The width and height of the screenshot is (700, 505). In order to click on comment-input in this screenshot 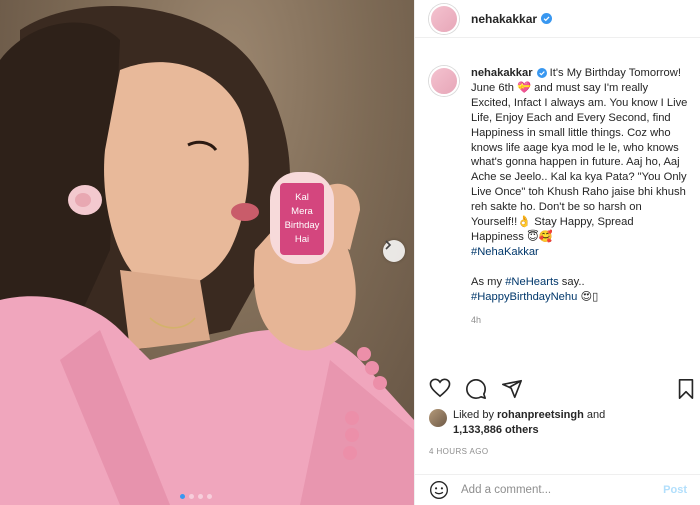, I will do `click(562, 490)`.